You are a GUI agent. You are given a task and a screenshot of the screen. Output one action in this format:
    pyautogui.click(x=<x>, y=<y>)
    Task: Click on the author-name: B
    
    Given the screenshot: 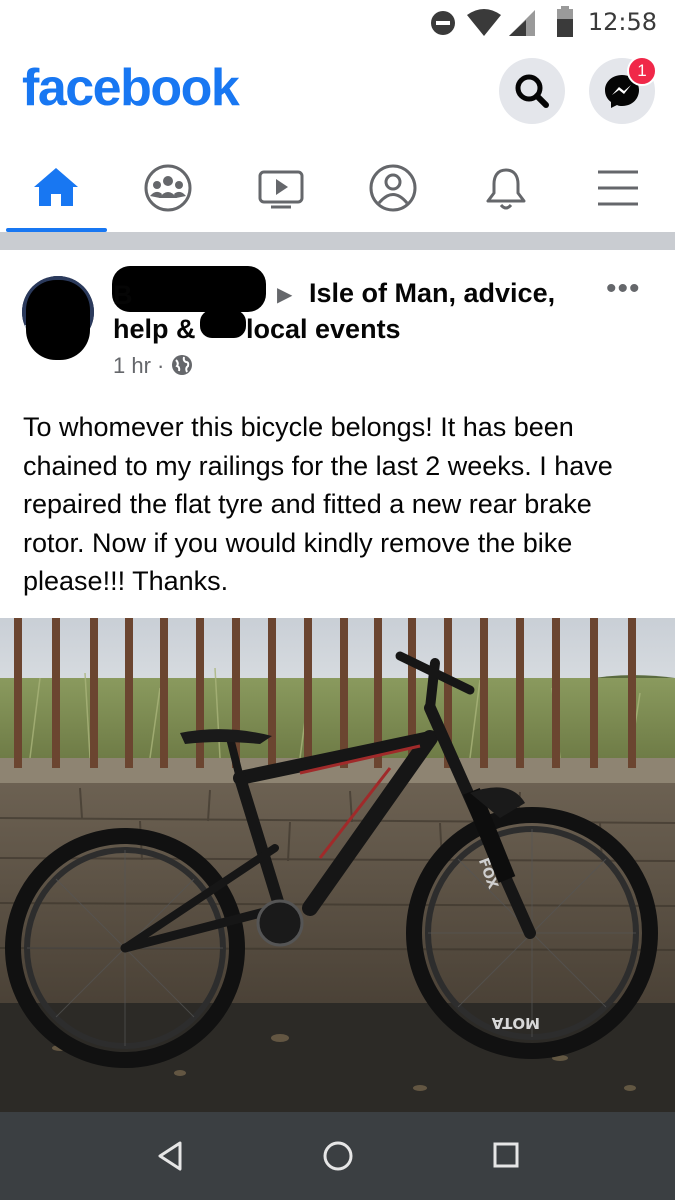 What is the action you would take?
    pyautogui.click(x=123, y=295)
    